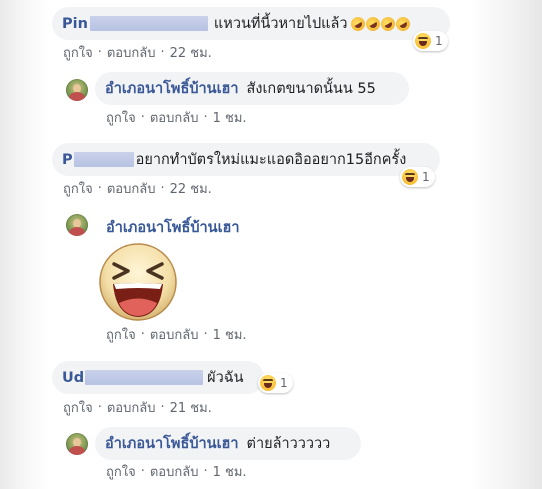 Image resolution: width=542 pixels, height=489 pixels. I want to click on timestamp: 21 ชม., so click(191, 407).